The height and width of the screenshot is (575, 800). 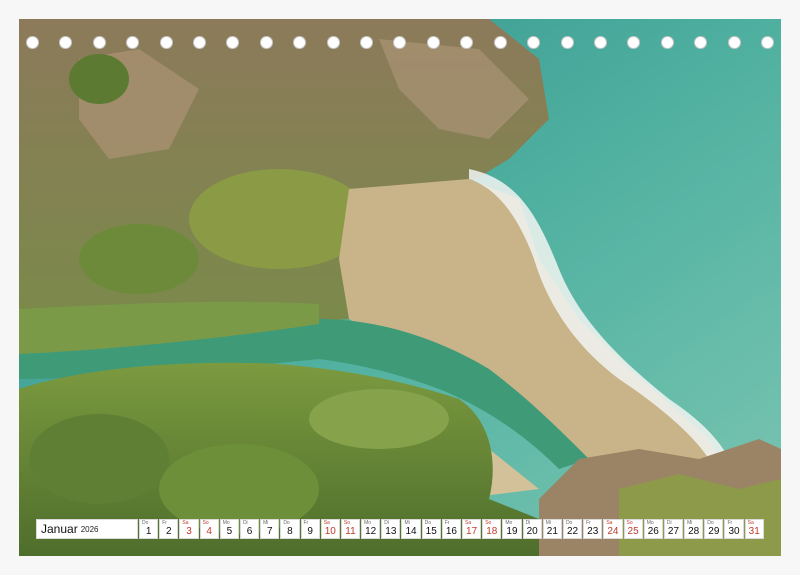 I want to click on day-cell: So 4, so click(x=209, y=529).